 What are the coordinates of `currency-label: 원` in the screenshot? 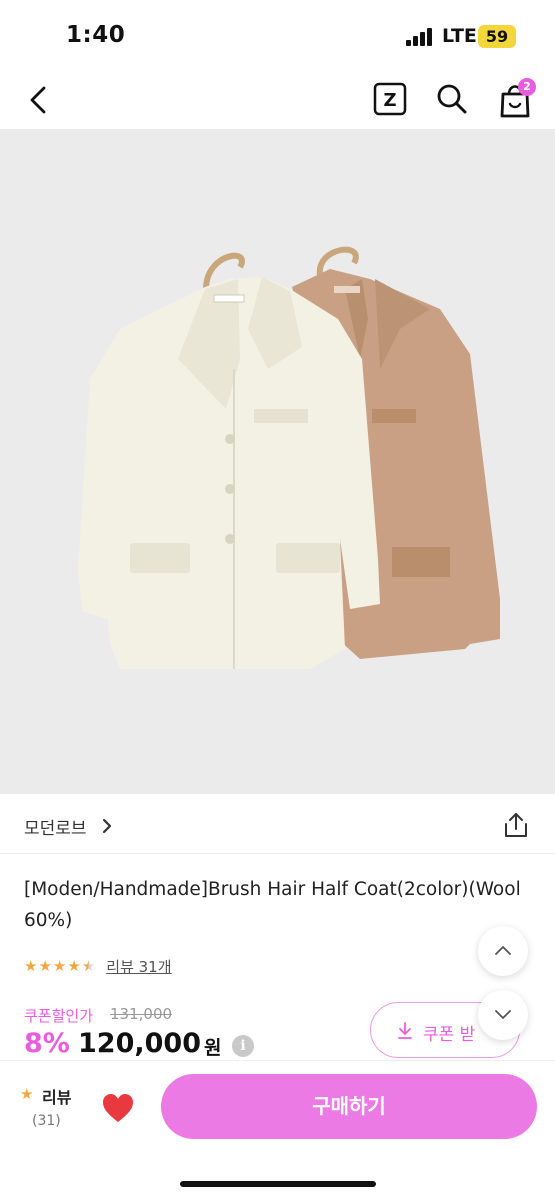 It's located at (213, 1048).